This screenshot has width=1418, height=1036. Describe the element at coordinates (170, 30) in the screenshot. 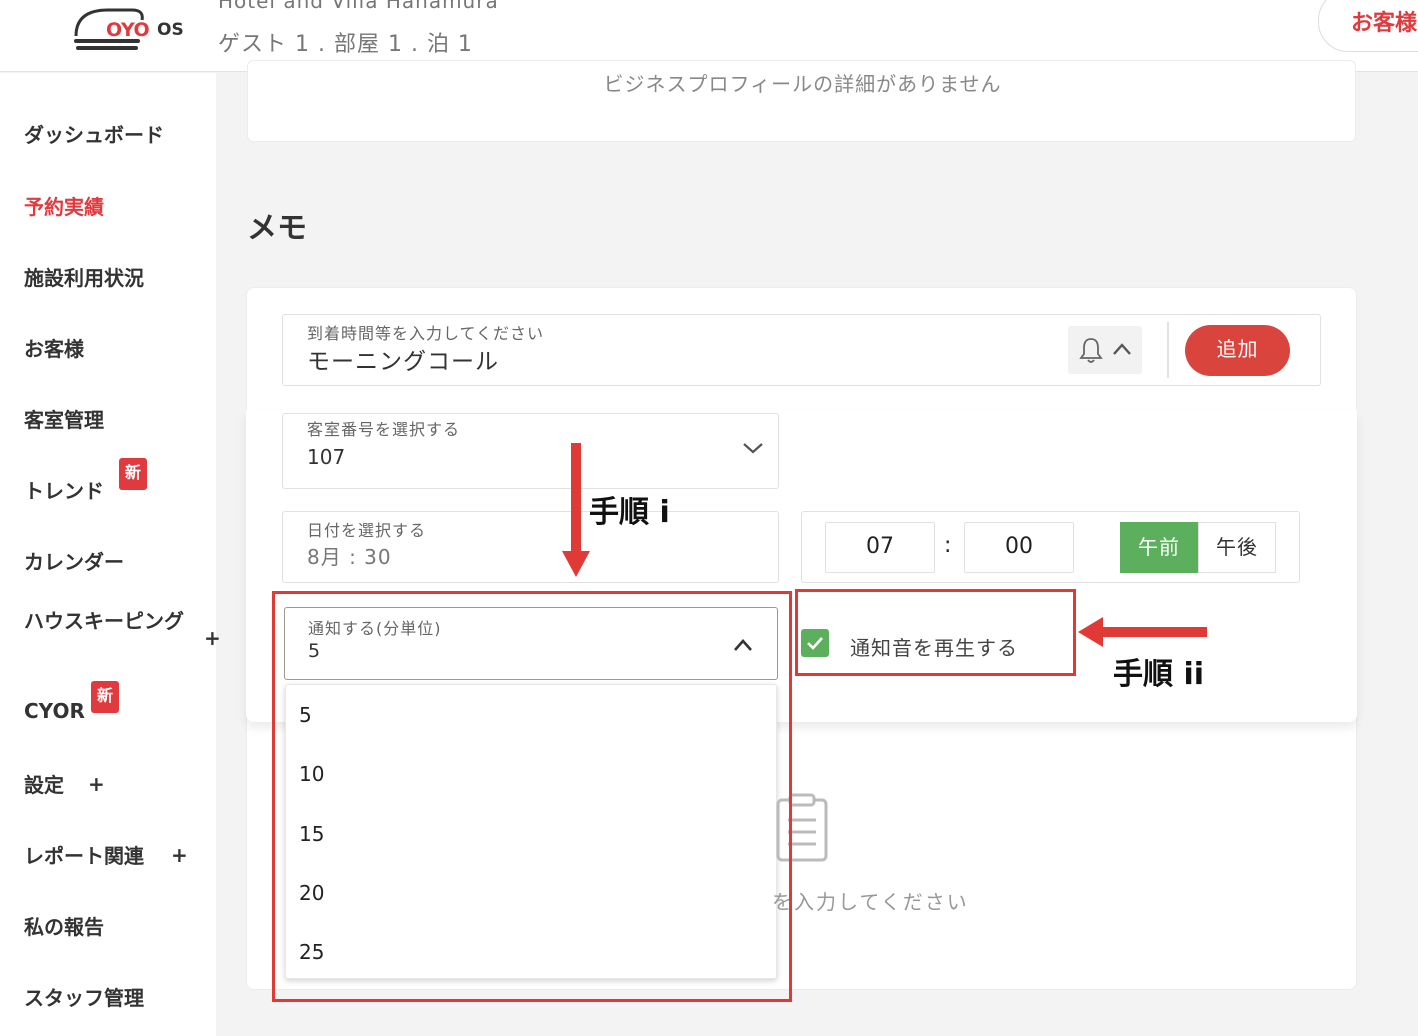

I see `logo-suffix-text: OS` at that location.